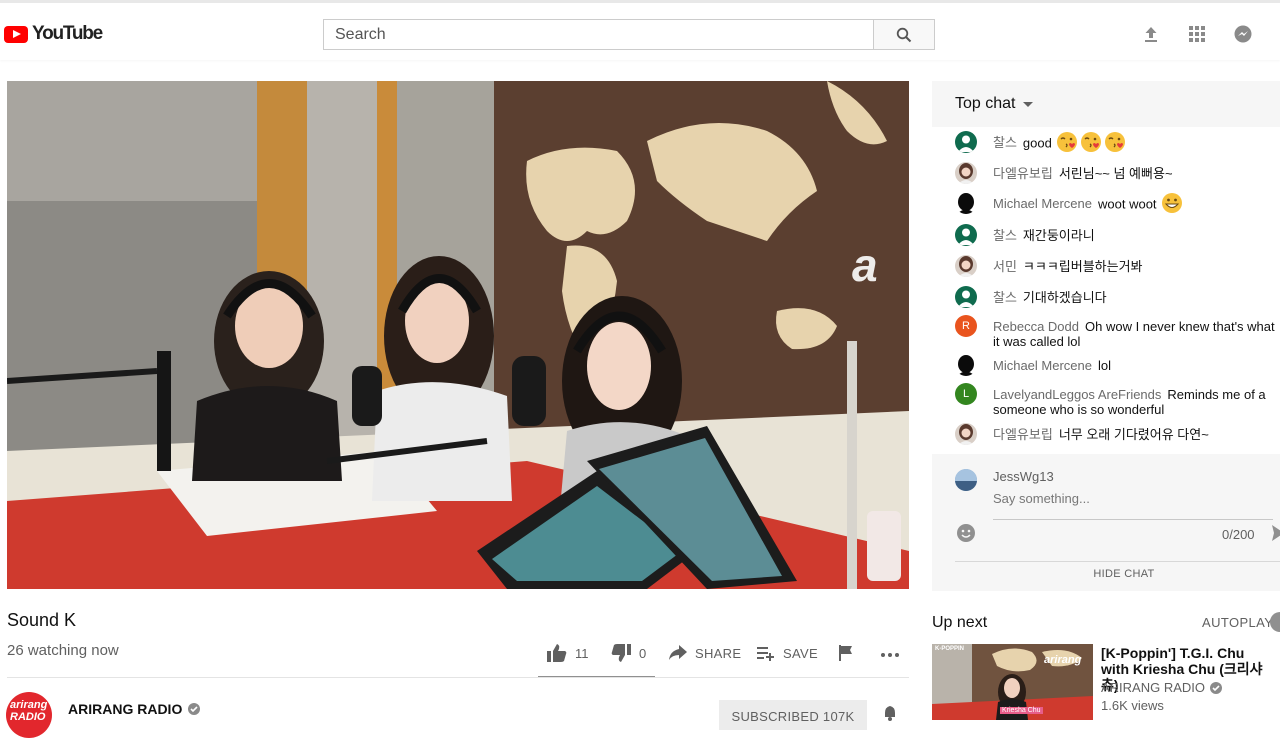  I want to click on flag-icon, so click(845, 653).